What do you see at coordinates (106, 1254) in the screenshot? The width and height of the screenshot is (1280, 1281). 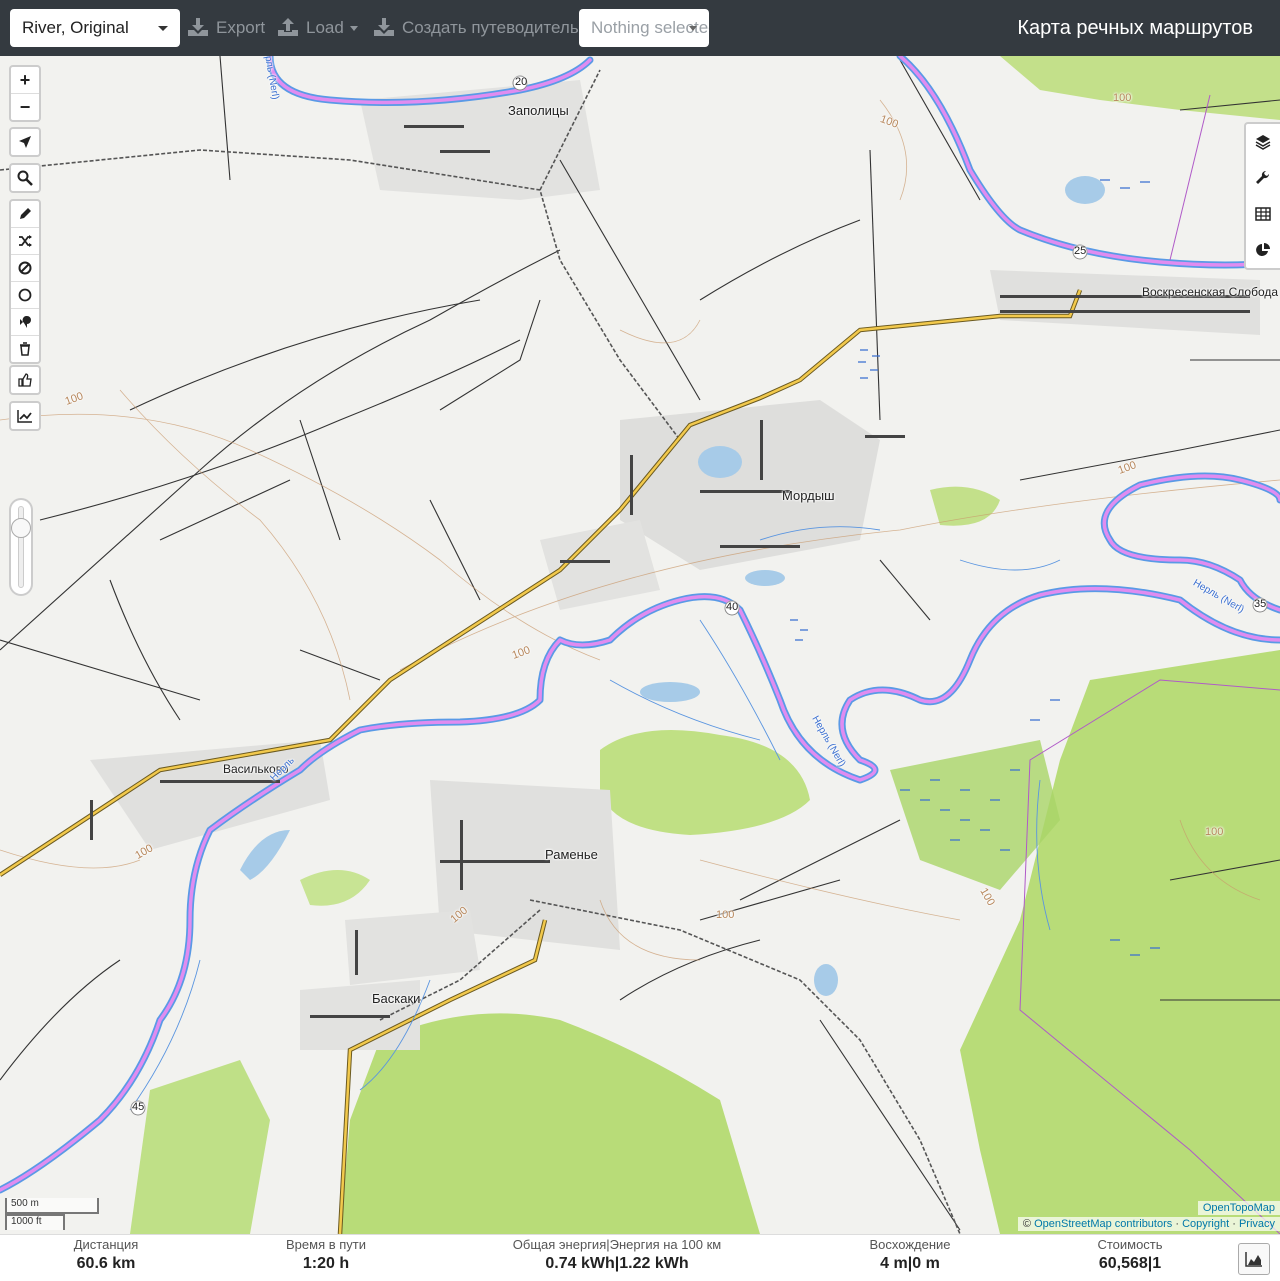 I see `stat-distance: Дистанция 60.6 km` at bounding box center [106, 1254].